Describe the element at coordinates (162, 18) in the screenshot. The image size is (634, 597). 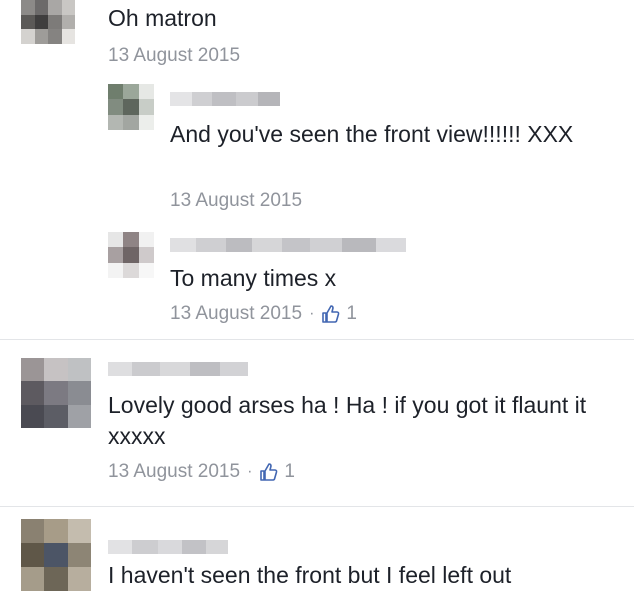
I see `comment-text: Oh matron` at that location.